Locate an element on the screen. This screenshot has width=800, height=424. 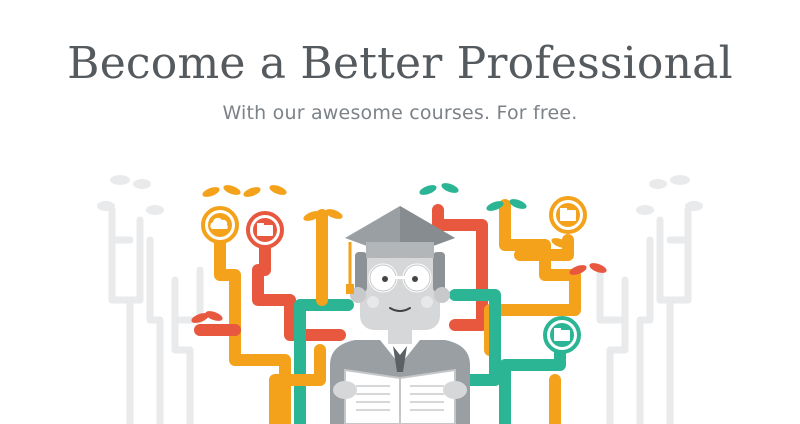
cloud-icon is located at coordinates (220, 225).